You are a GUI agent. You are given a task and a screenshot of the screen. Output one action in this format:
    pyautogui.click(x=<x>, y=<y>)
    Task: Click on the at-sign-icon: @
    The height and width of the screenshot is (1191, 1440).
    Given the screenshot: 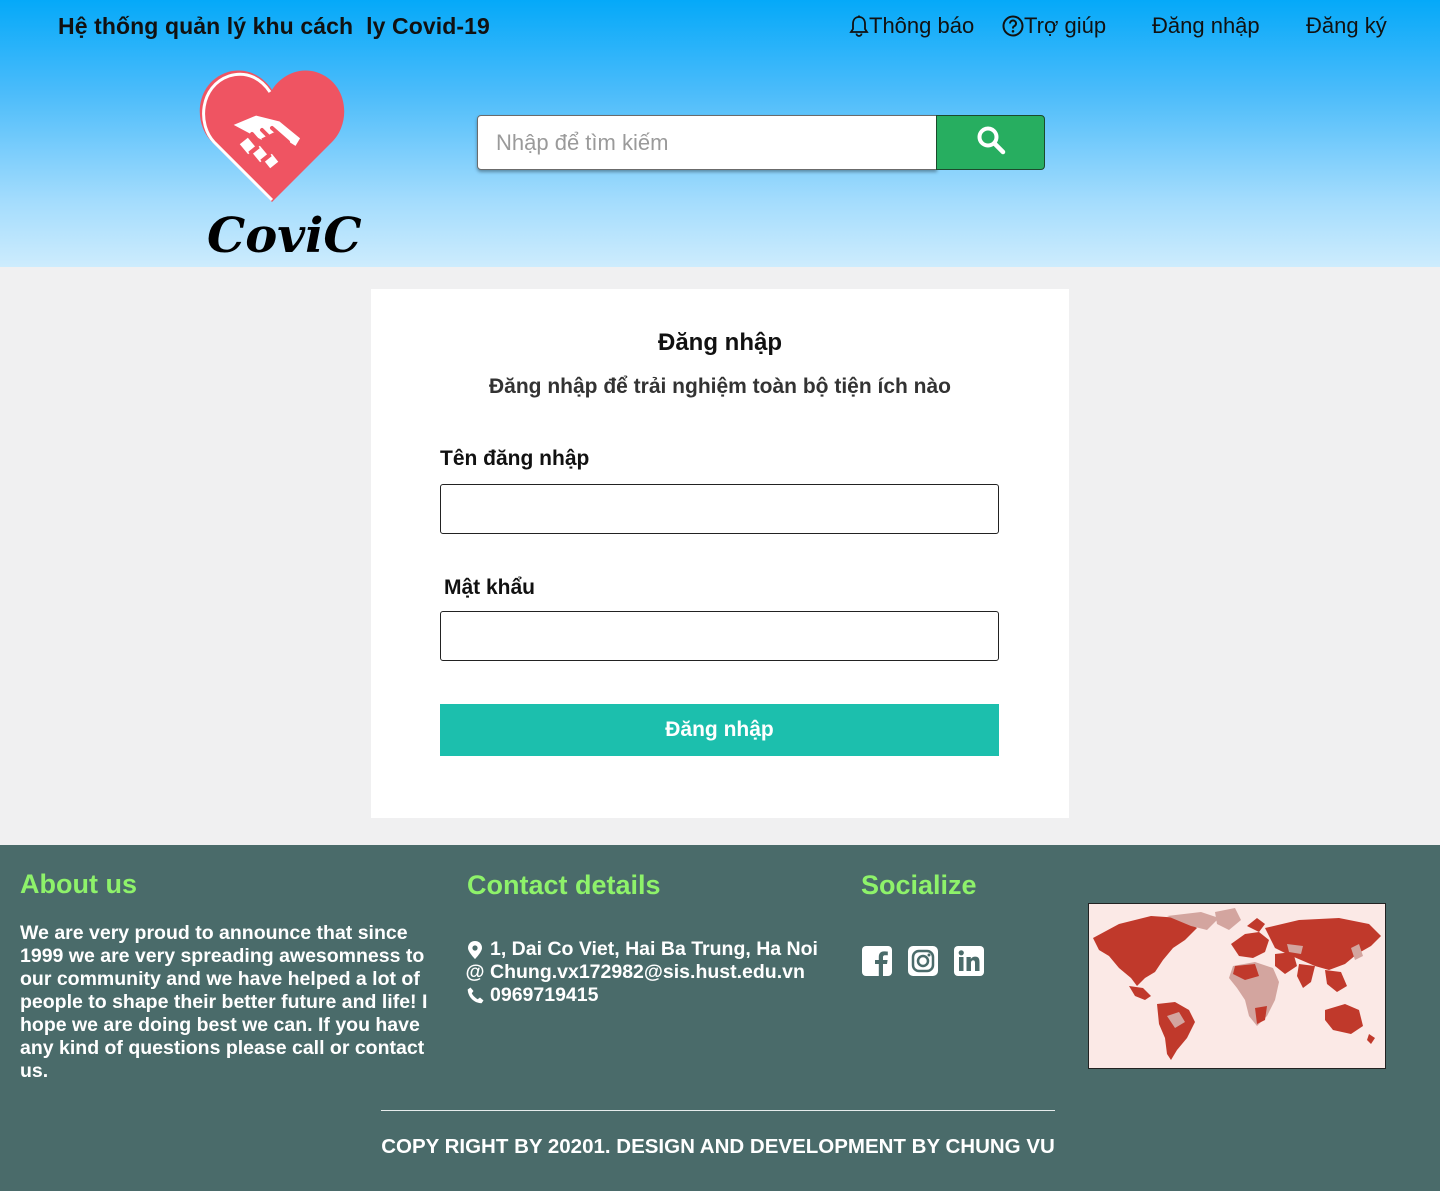 What is the action you would take?
    pyautogui.click(x=475, y=972)
    